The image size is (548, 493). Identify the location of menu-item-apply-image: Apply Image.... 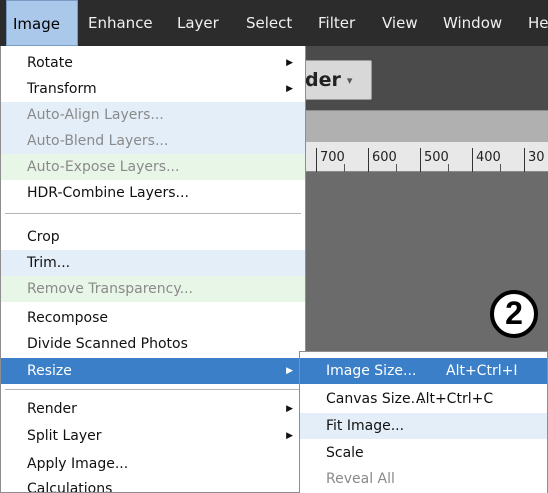
(153, 464).